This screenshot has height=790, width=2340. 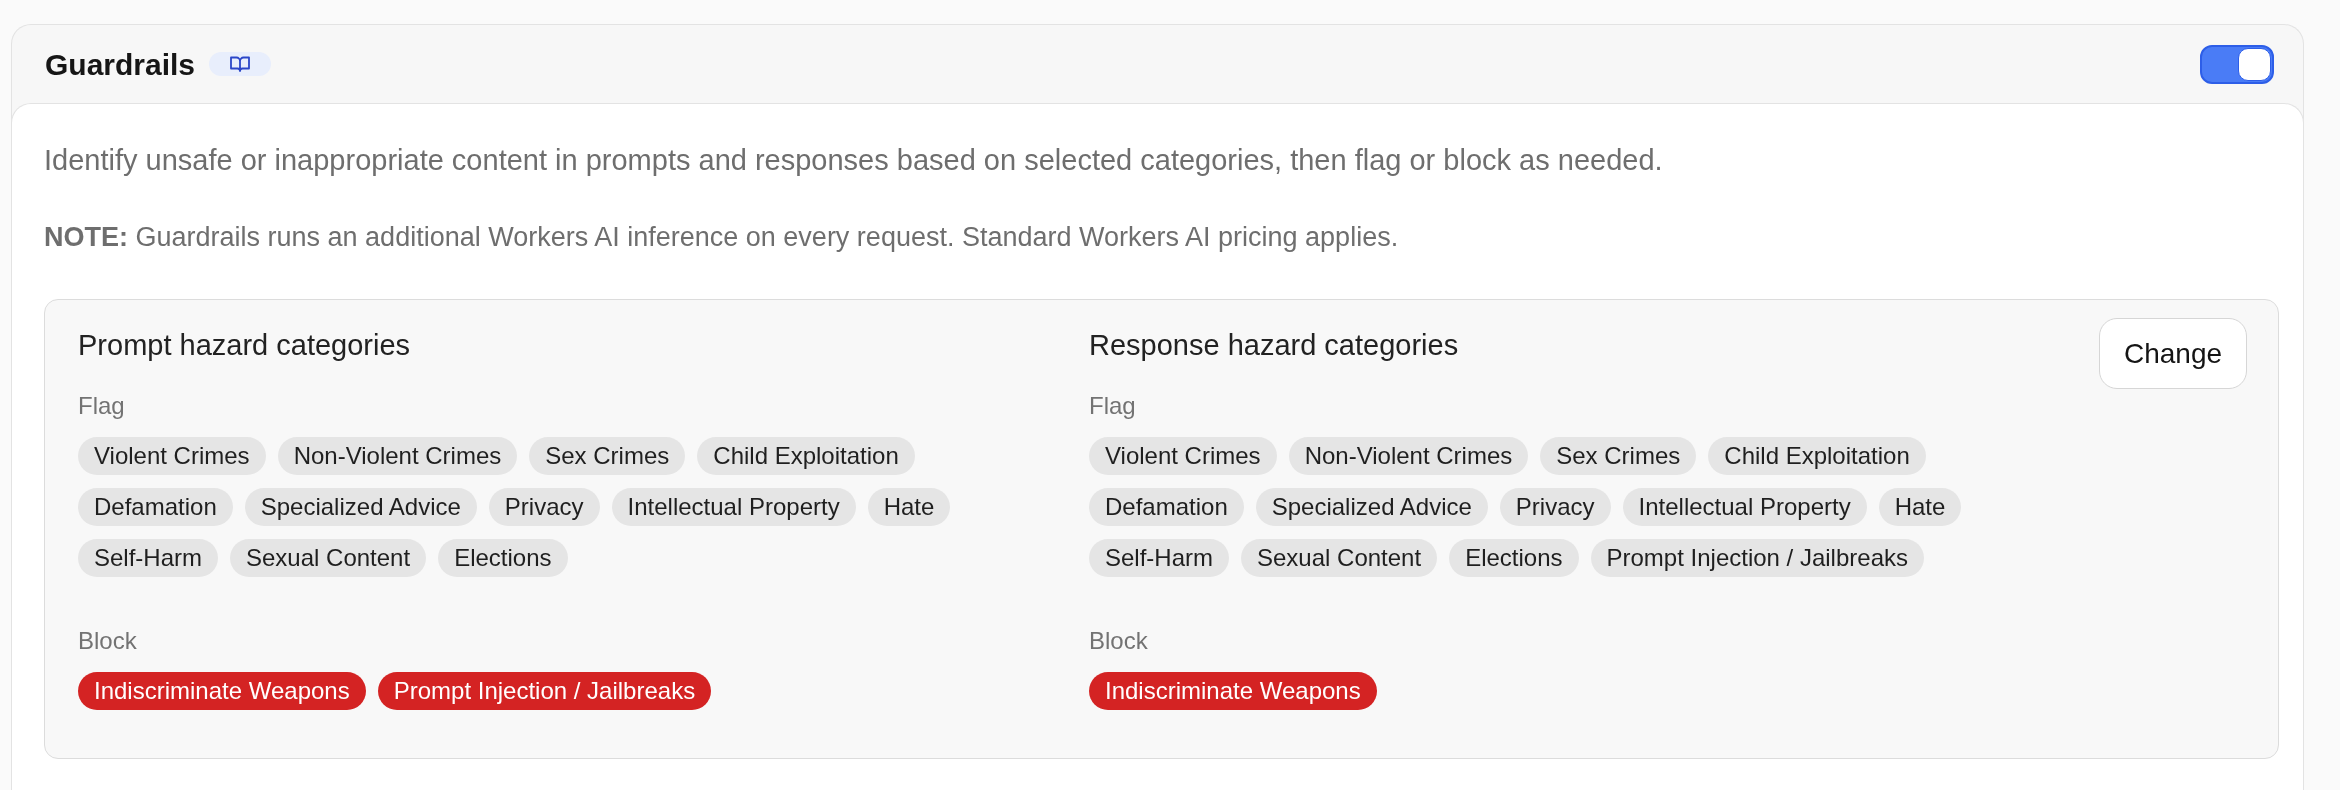 What do you see at coordinates (245, 345) in the screenshot?
I see `column-title: Prompt hazard categories` at bounding box center [245, 345].